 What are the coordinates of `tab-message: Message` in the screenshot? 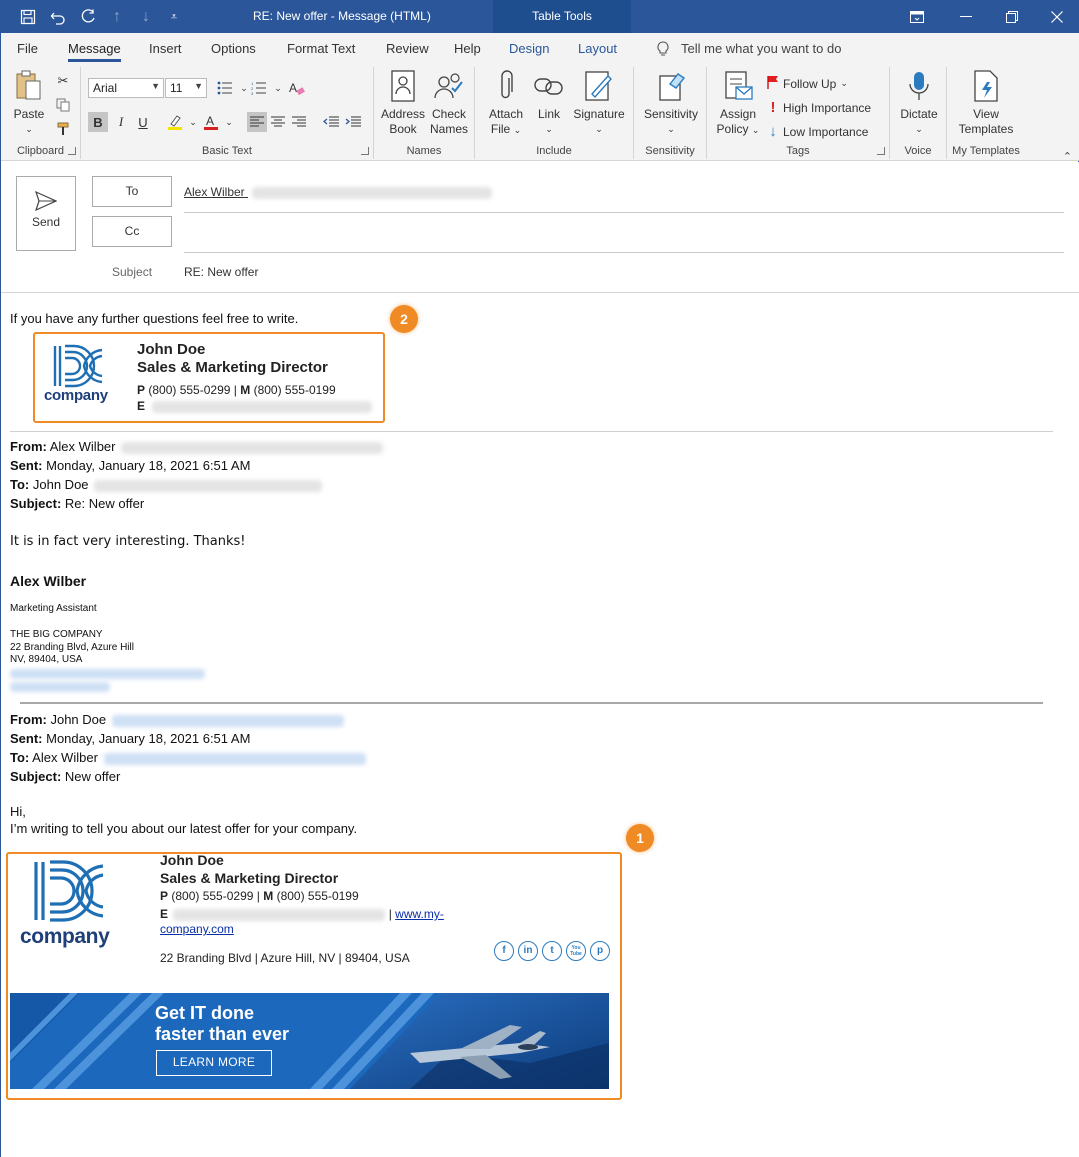 It's located at (94, 51).